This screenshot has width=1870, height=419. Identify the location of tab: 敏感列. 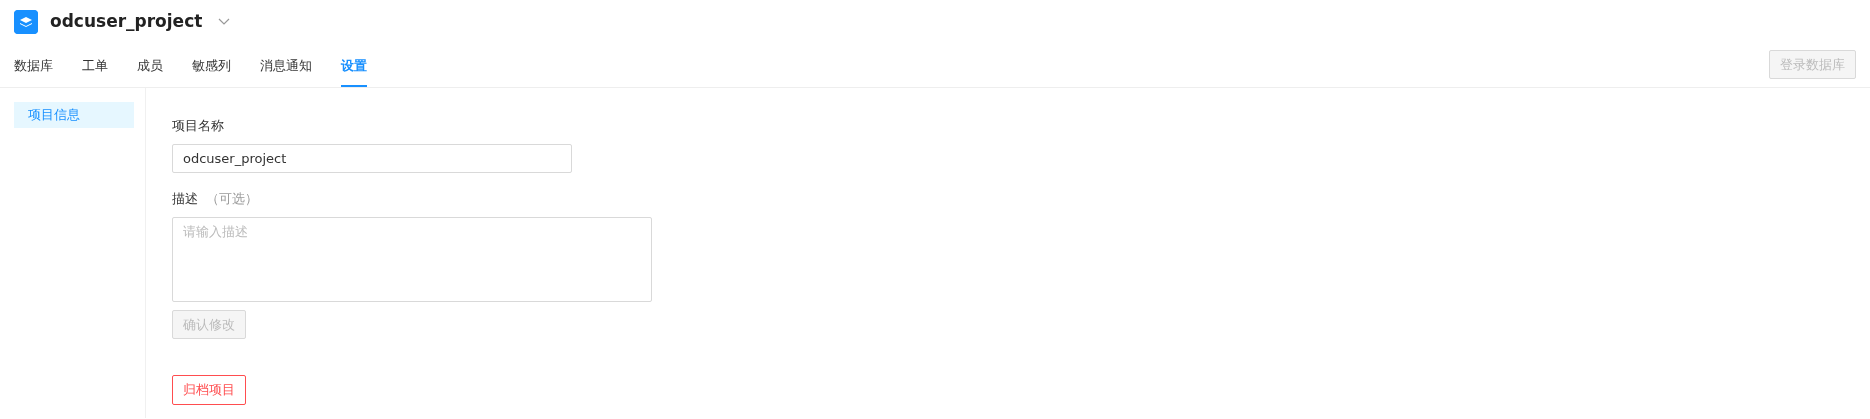
(211, 65).